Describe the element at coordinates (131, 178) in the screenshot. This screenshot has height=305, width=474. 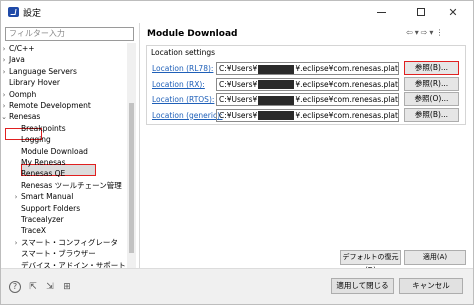
I see `tree-scroll-thumb` at that location.